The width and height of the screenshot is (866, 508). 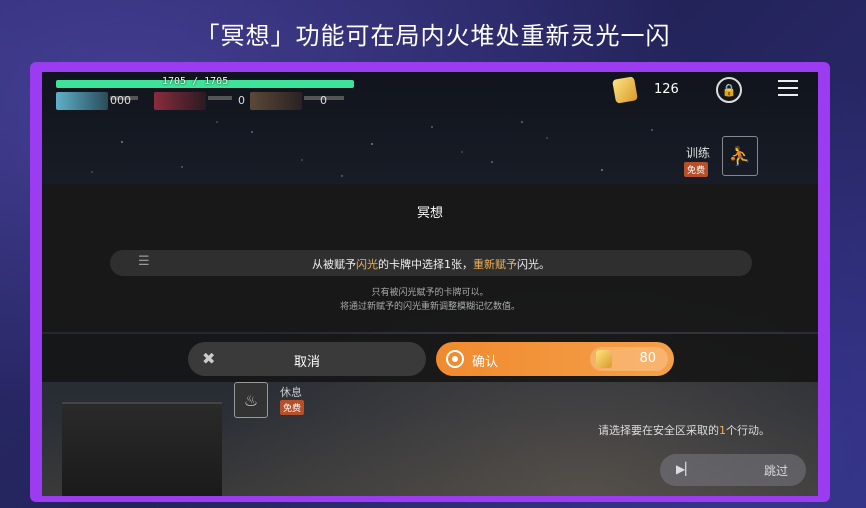 I want to click on hamburger-menu-icon, so click(x=788, y=89).